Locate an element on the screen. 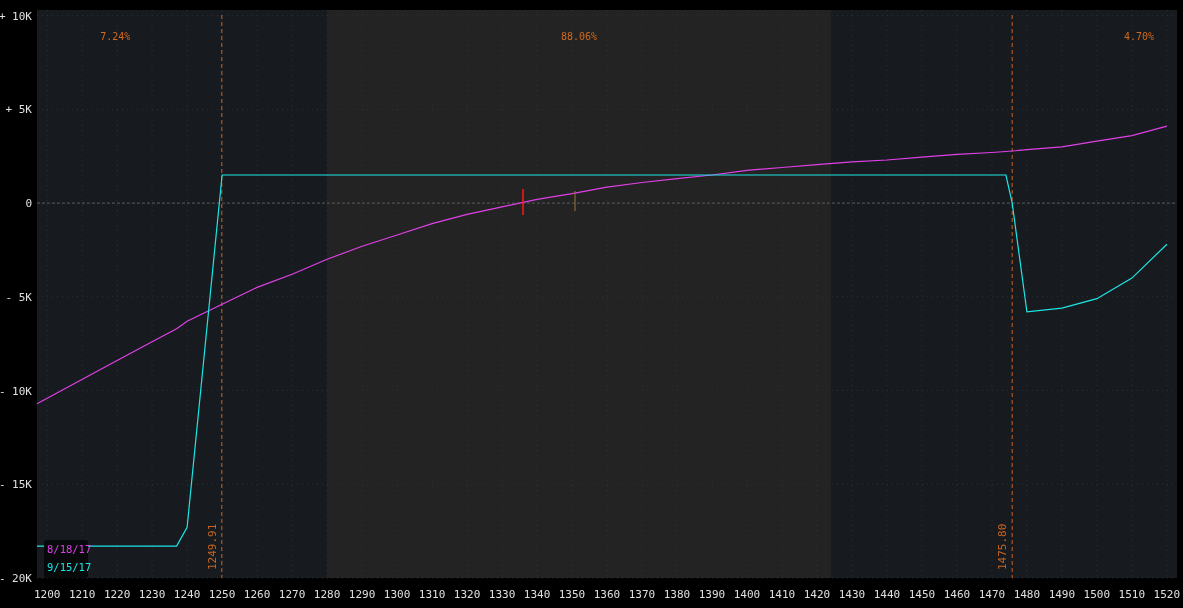  axis-tick-label: 1450 is located at coordinates (922, 594).